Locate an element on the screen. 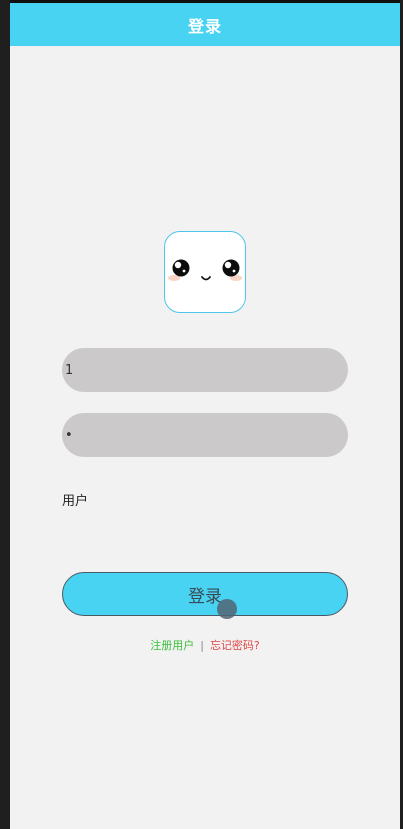 The image size is (403, 829). cute-face-icon is located at coordinates (205, 270).